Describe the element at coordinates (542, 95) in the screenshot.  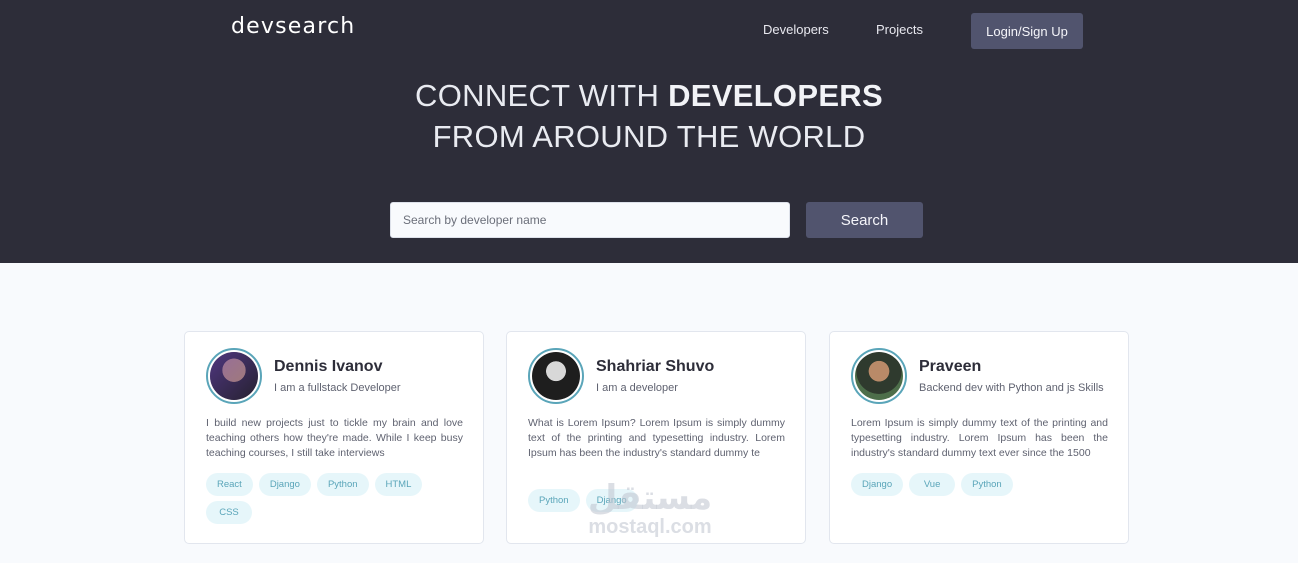
I see `hero-title-prefix: CONNECT WITH` at that location.